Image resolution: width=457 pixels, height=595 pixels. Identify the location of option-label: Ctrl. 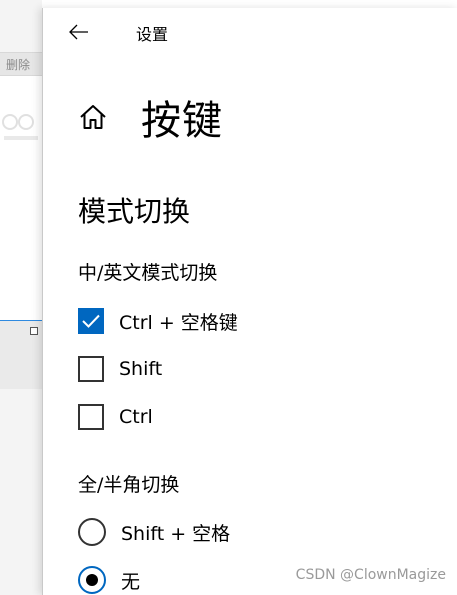
(136, 417).